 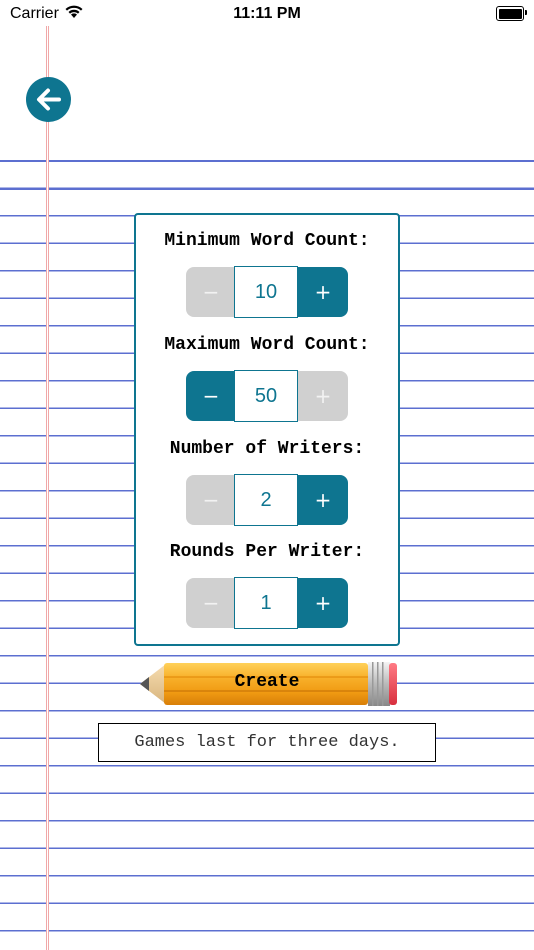 What do you see at coordinates (267, 449) in the screenshot?
I see `num-writers-label: Number of Writers:` at bounding box center [267, 449].